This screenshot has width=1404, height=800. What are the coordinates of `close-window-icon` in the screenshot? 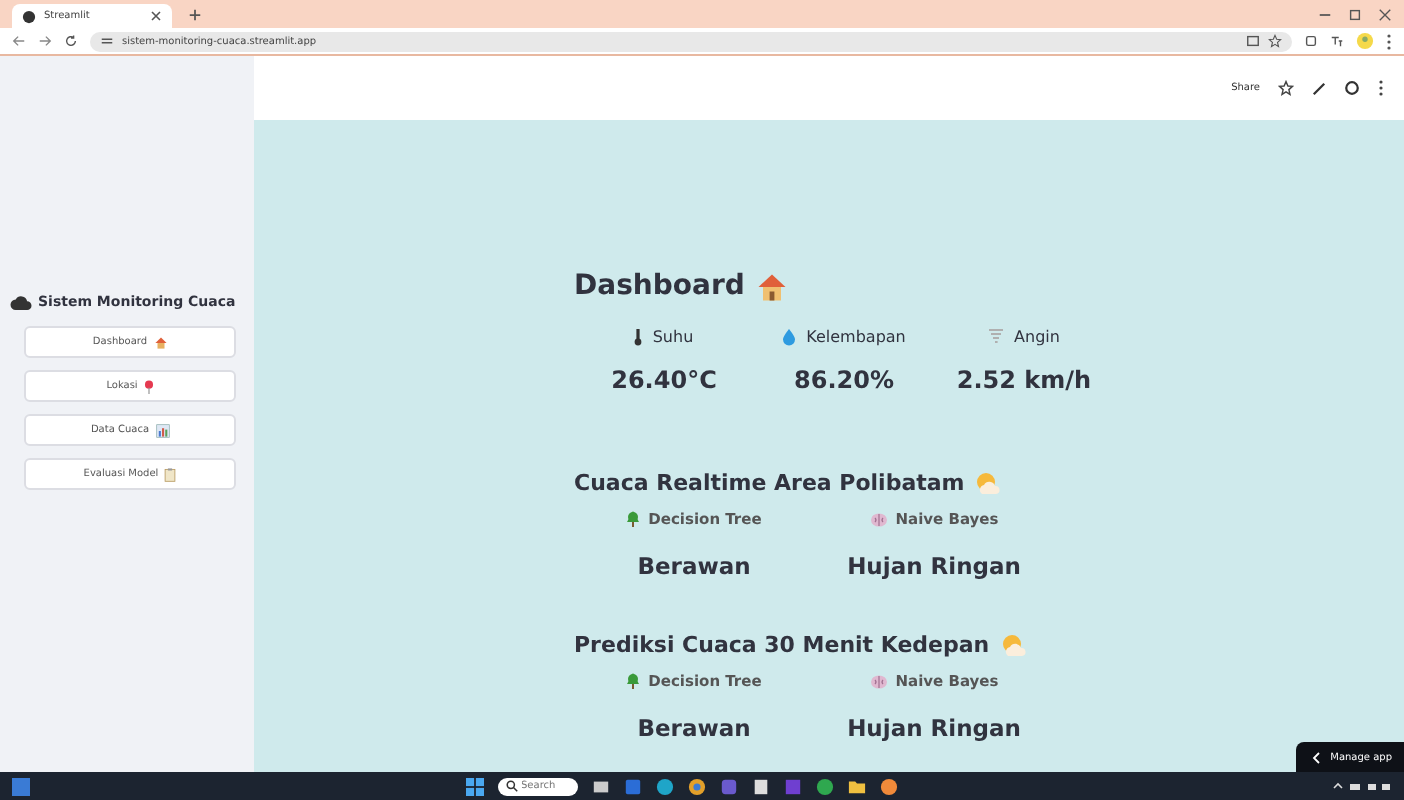 It's located at (1385, 14).